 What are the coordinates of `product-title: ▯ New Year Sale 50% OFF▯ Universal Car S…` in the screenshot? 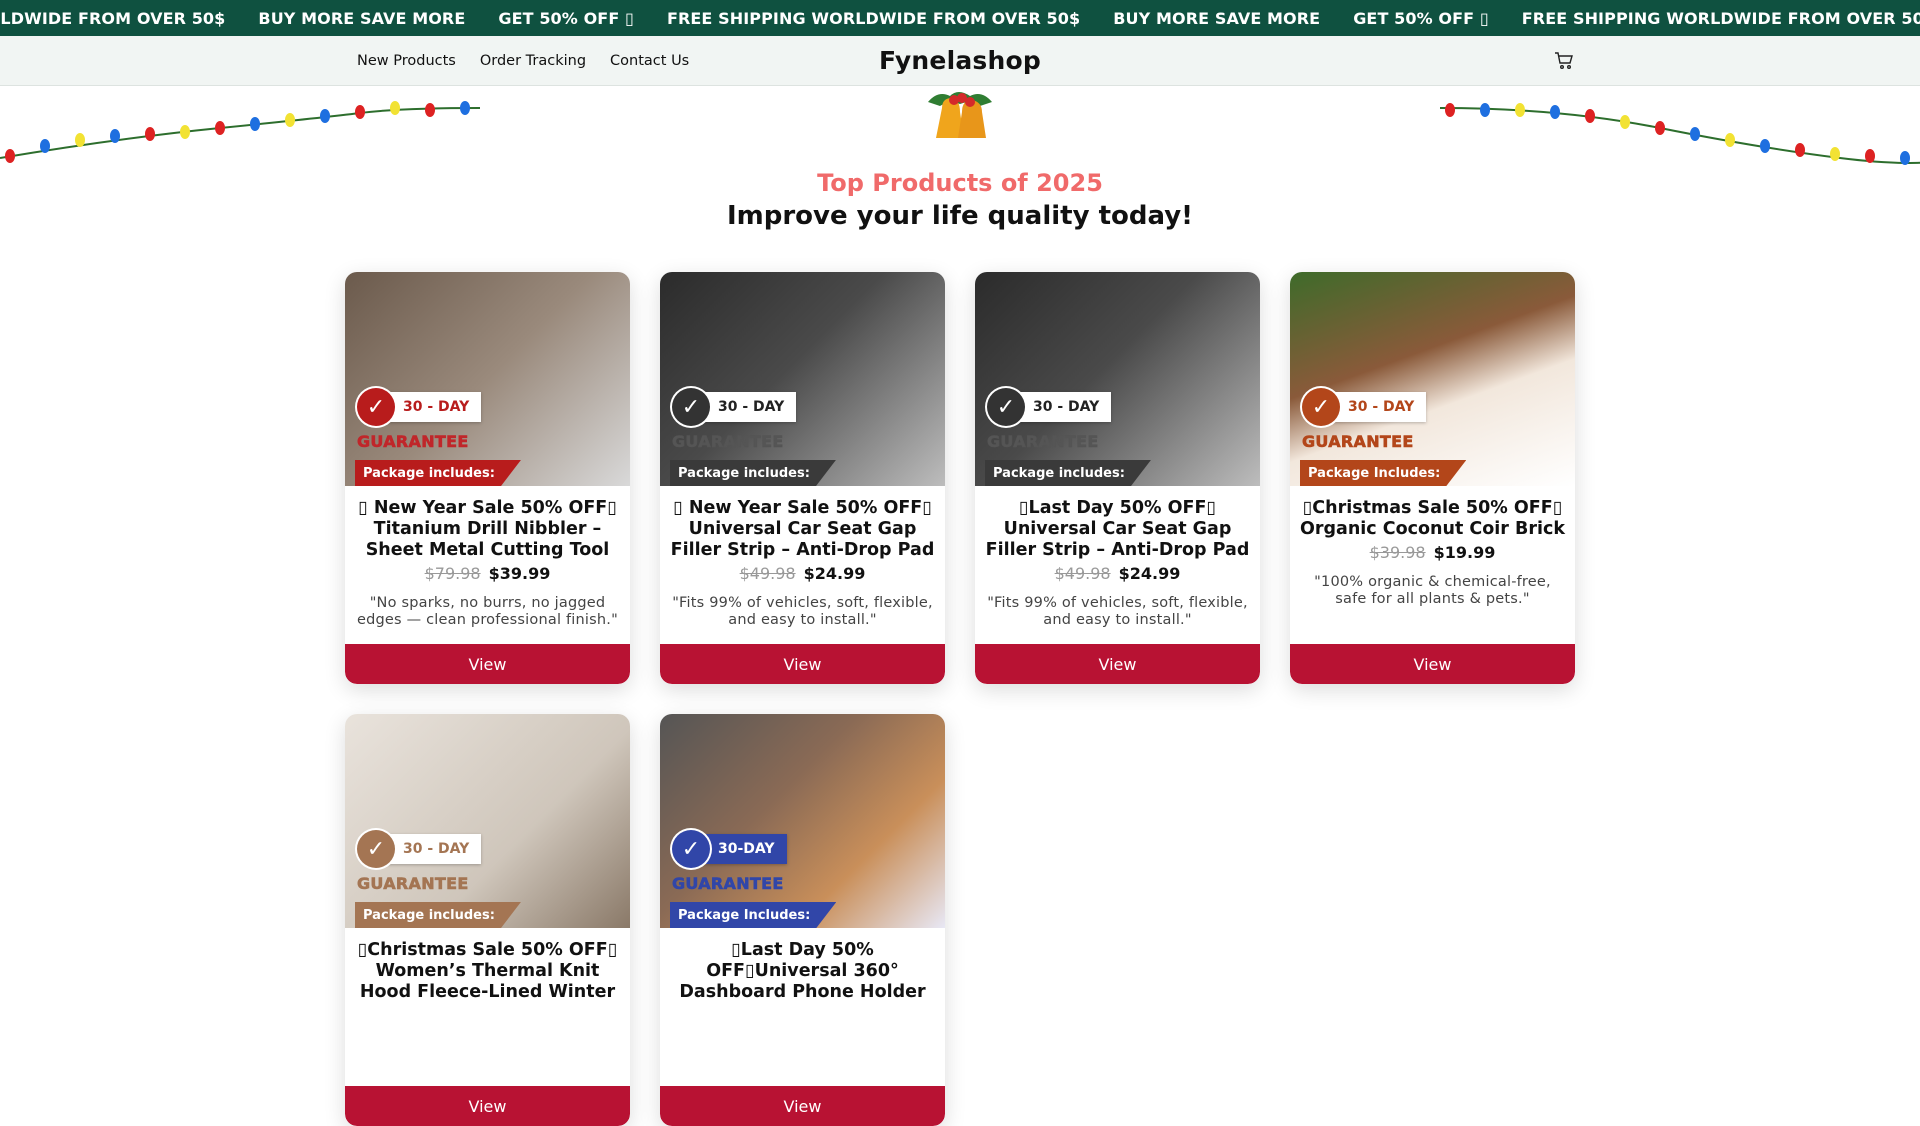 It's located at (802, 524).